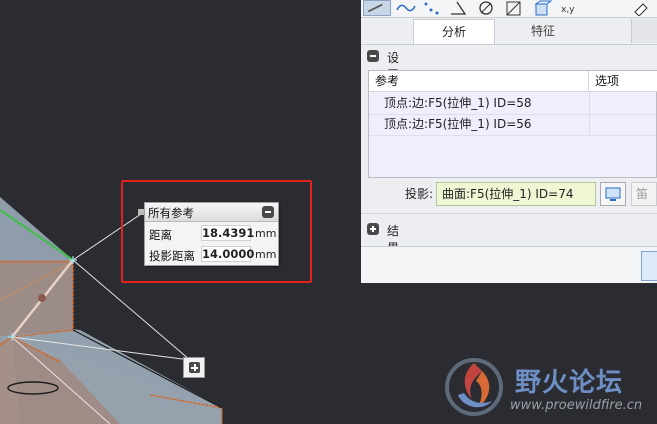  I want to click on panel-tabs: 分析 特征, so click(509, 31).